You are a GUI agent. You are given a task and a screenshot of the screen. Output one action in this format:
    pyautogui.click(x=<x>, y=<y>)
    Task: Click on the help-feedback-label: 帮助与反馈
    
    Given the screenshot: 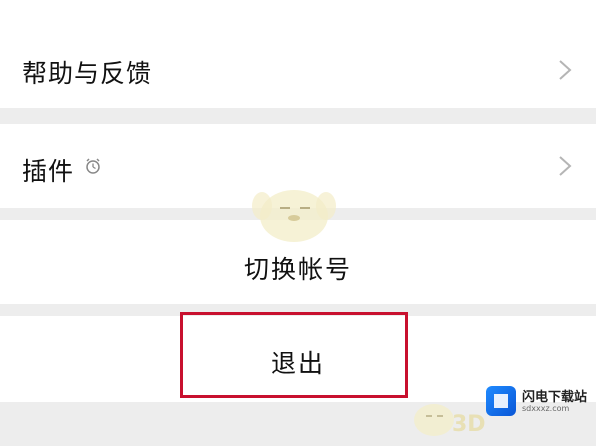 What is the action you would take?
    pyautogui.click(x=87, y=73)
    